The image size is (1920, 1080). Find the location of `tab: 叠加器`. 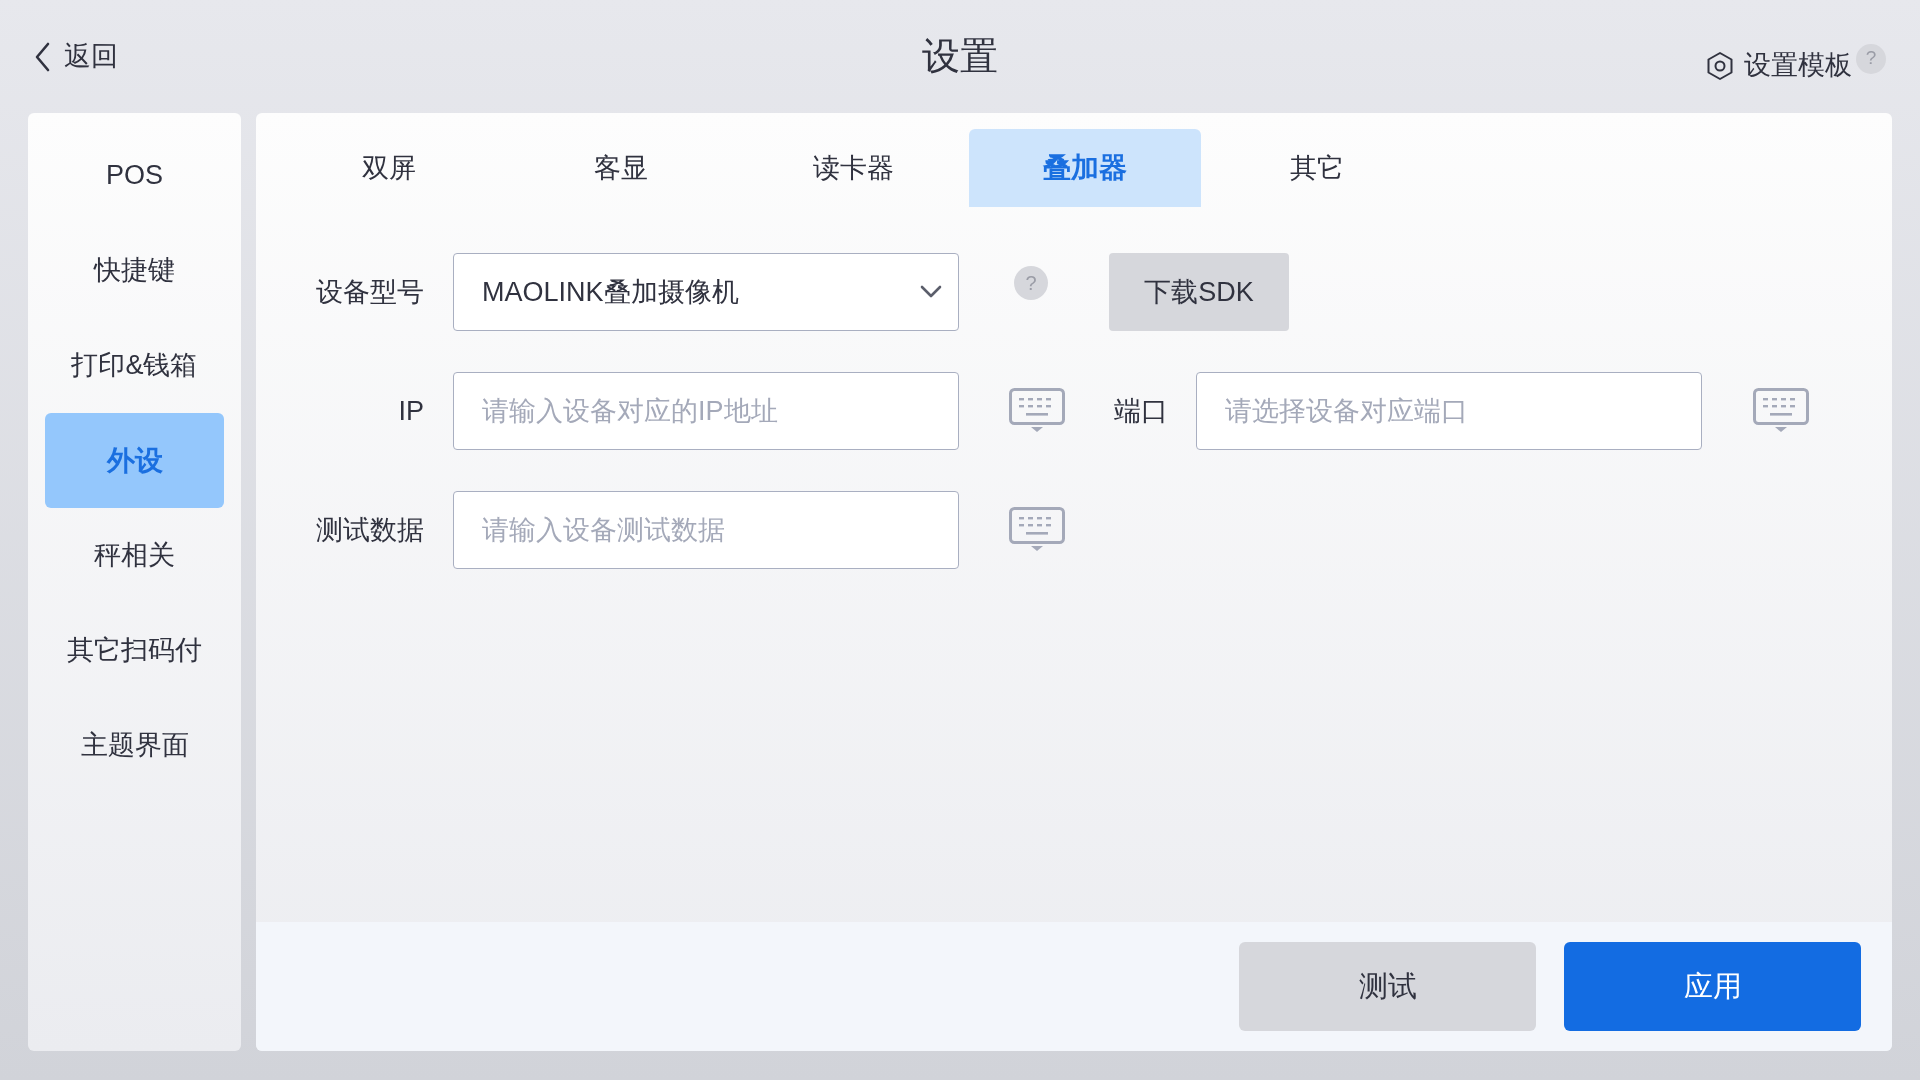

tab: 叠加器 is located at coordinates (1085, 168).